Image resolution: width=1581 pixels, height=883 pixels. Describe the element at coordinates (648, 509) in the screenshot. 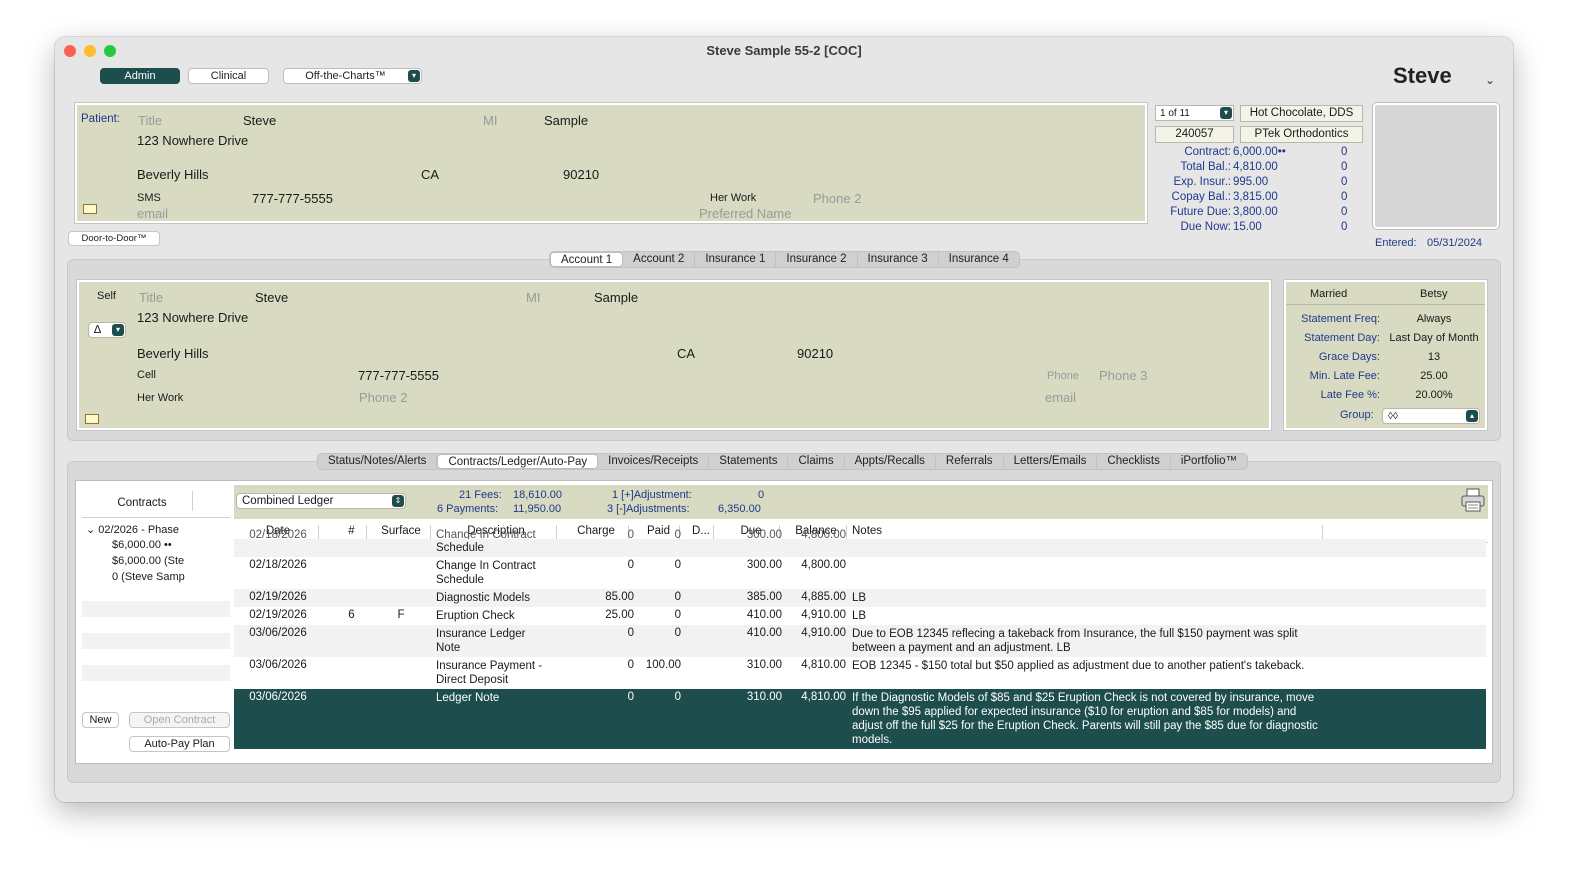

I see `minus-adjustment-label: 3 [-]Adjustments:` at that location.